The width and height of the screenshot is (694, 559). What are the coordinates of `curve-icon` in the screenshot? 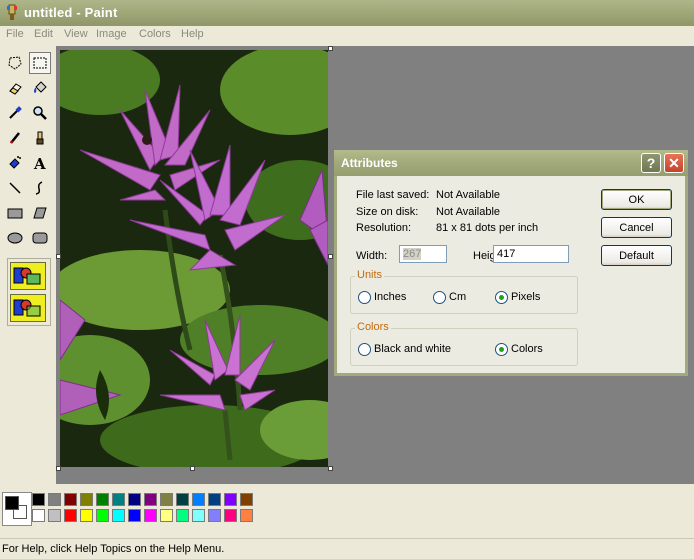 It's located at (40, 188).